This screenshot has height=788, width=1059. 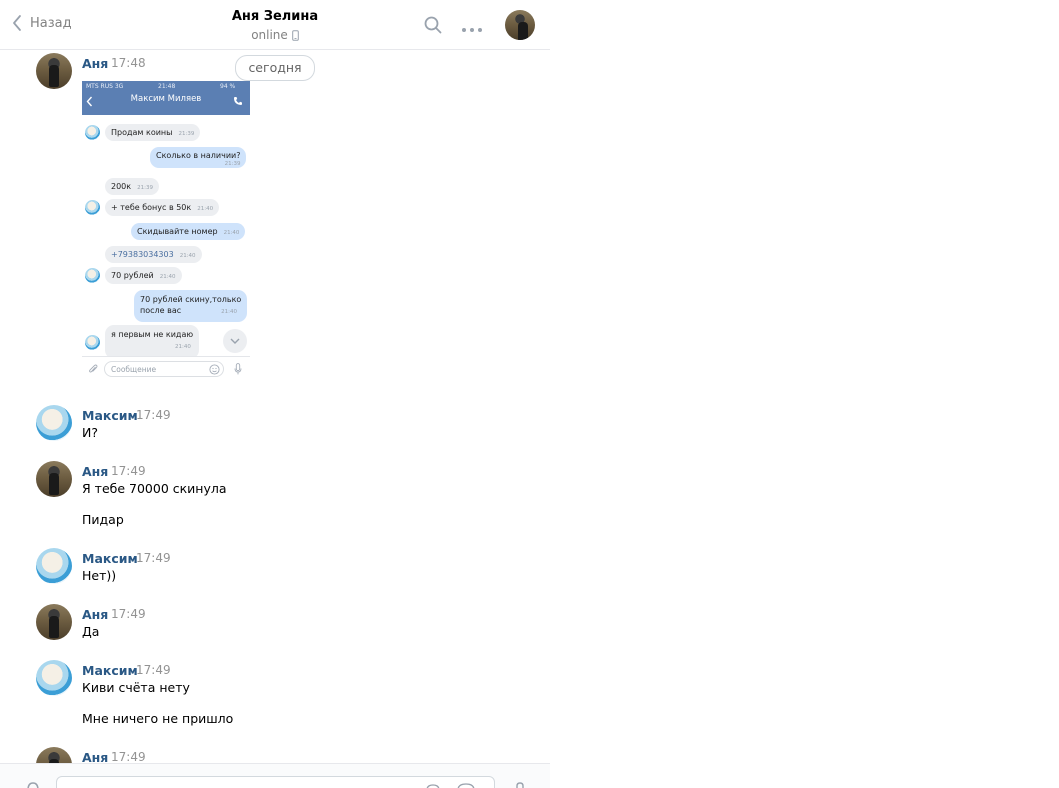 I want to click on screenshot-bubble: 70 рублей скину,только после вас 21:40, so click(x=191, y=306).